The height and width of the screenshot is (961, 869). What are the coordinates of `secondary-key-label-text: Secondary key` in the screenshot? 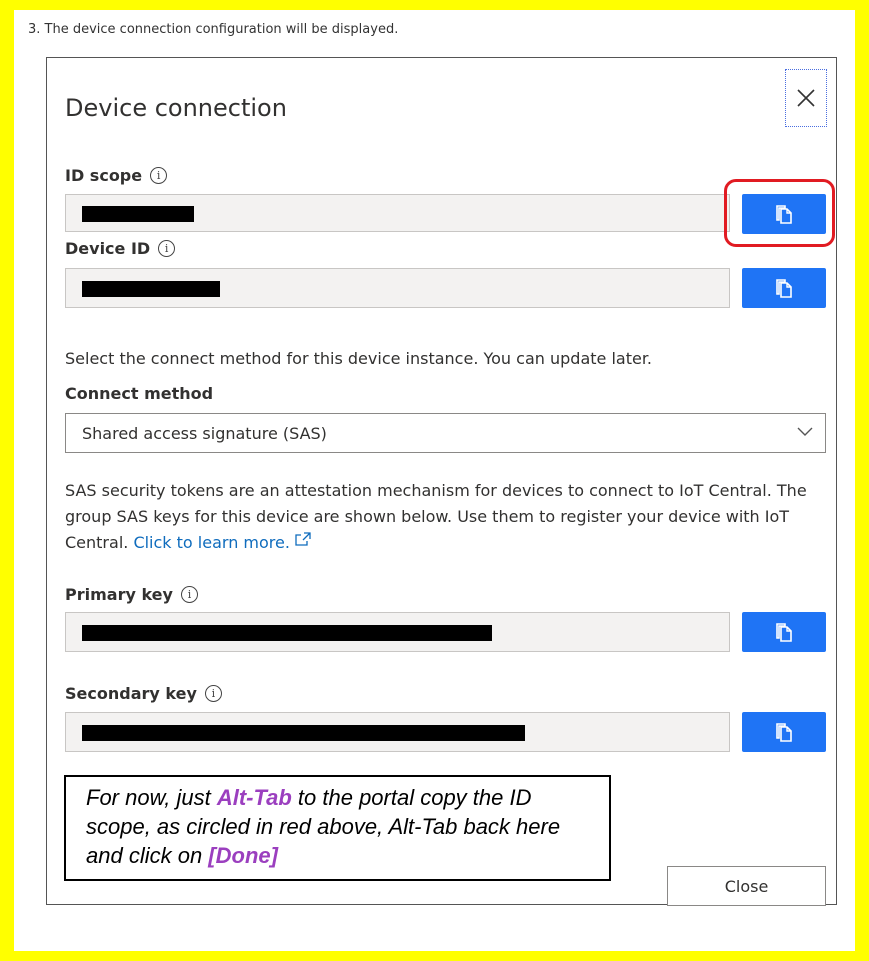 It's located at (131, 693).